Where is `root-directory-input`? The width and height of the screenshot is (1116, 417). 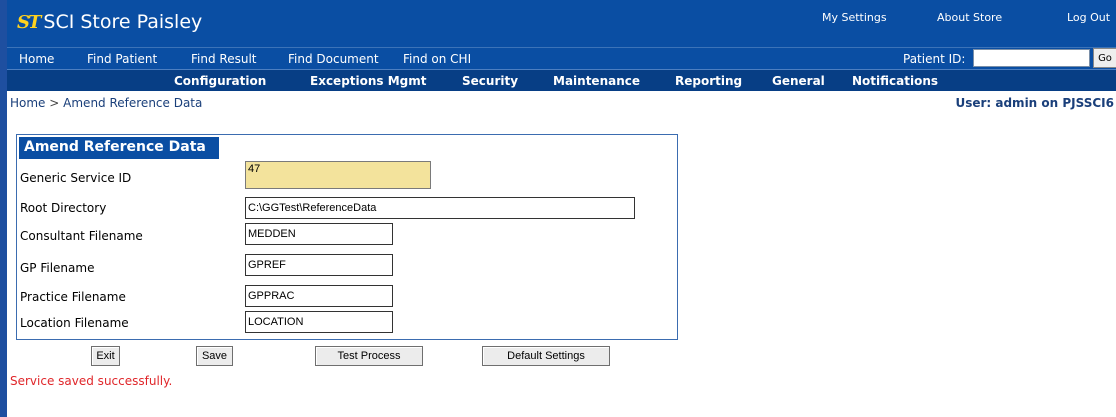
root-directory-input is located at coordinates (440, 208).